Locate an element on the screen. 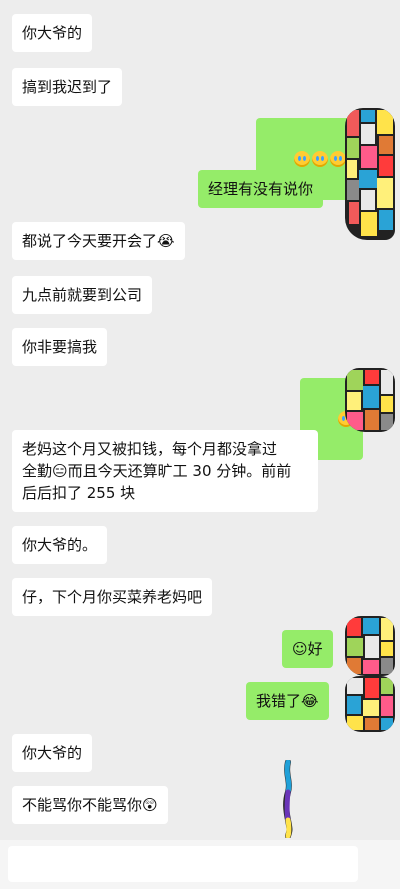 The height and width of the screenshot is (889, 400). message-left: 仔，下个月你买菜养老妈吧 is located at coordinates (112, 597).